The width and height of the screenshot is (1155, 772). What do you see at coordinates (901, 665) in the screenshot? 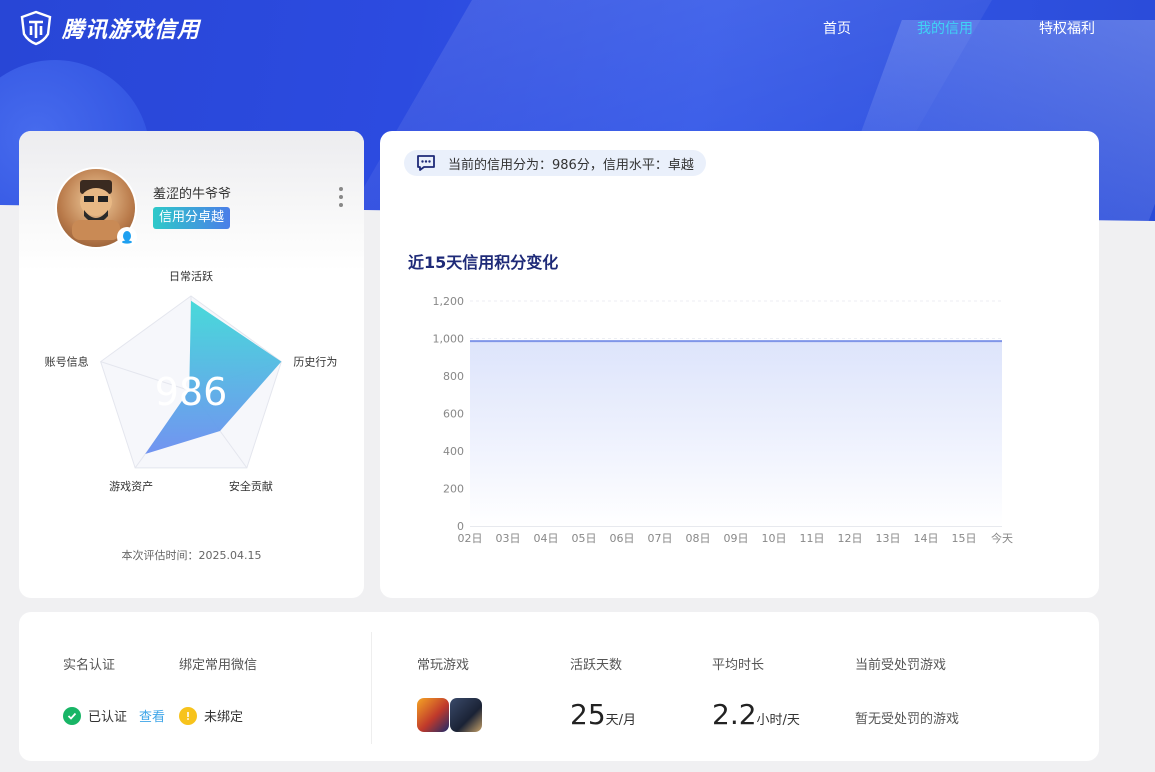
I see `penalty-label: 当前受处罚游戏` at bounding box center [901, 665].